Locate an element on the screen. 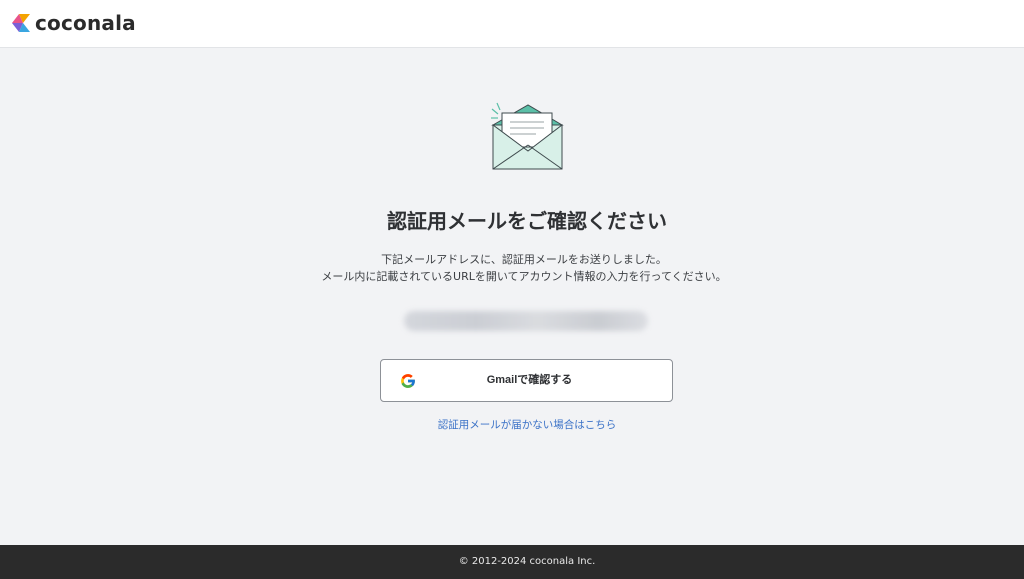  site-footer: © 2012-2024 coconala Inc. is located at coordinates (512, 562).